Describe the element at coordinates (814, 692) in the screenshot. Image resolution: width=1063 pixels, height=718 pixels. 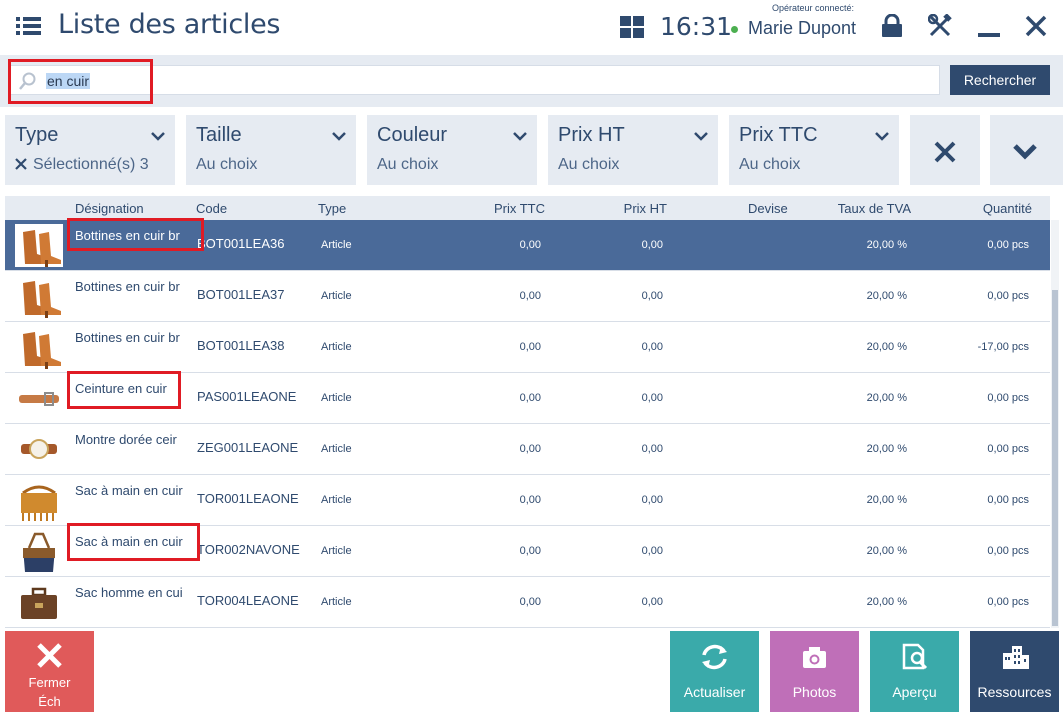
I see `button-label: Photos` at that location.